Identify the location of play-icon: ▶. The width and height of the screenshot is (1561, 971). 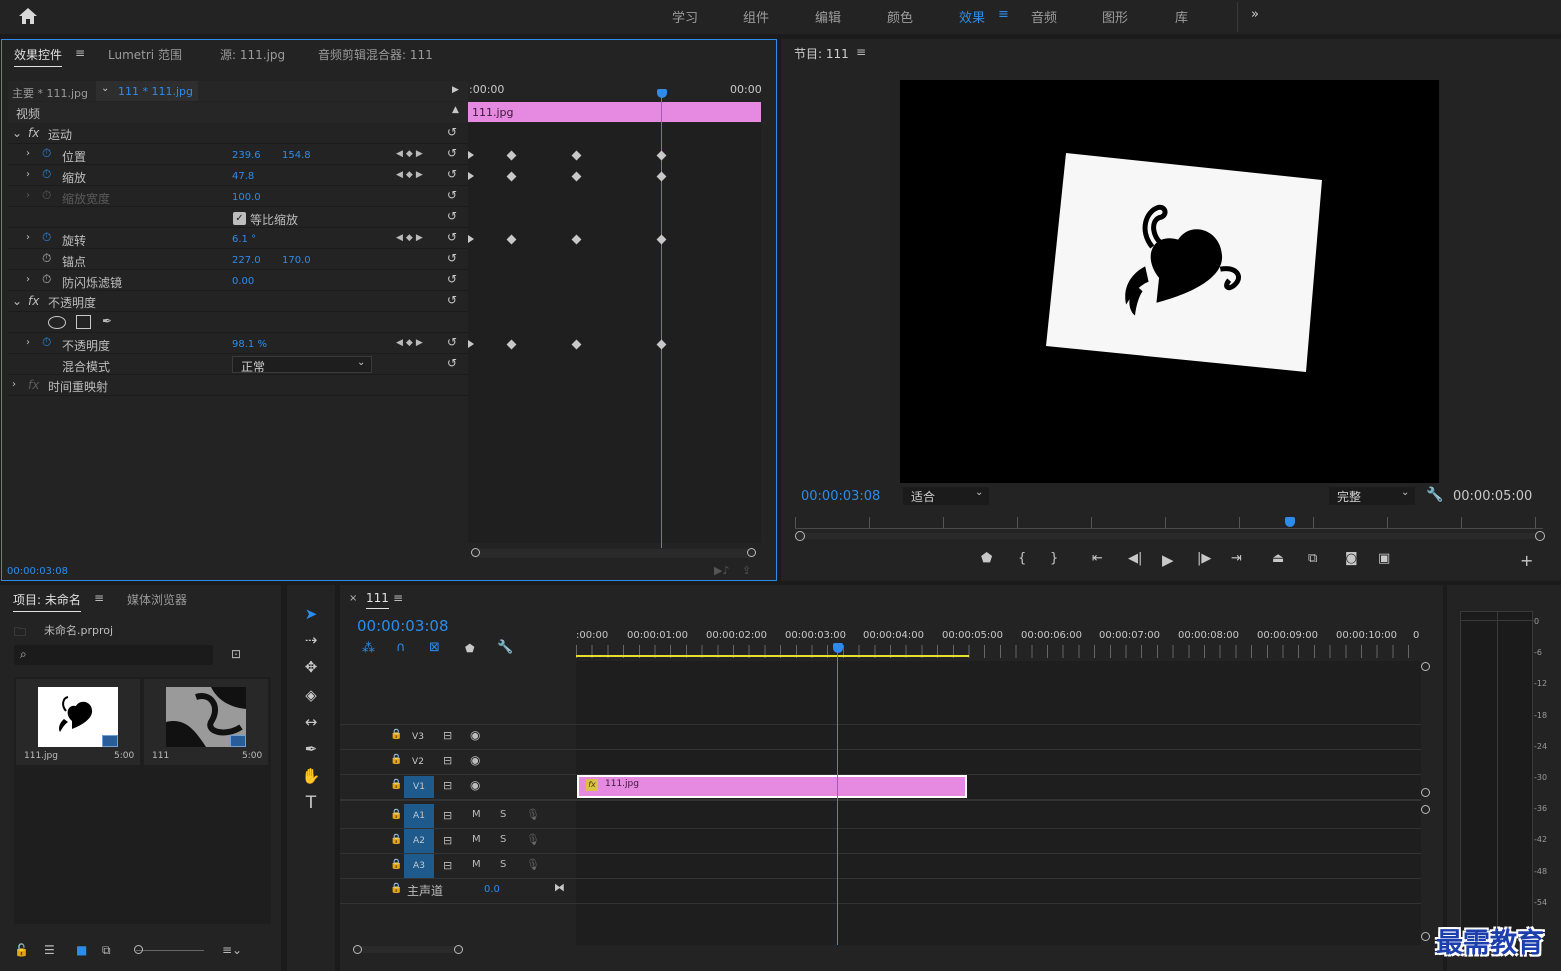
(1168, 560).